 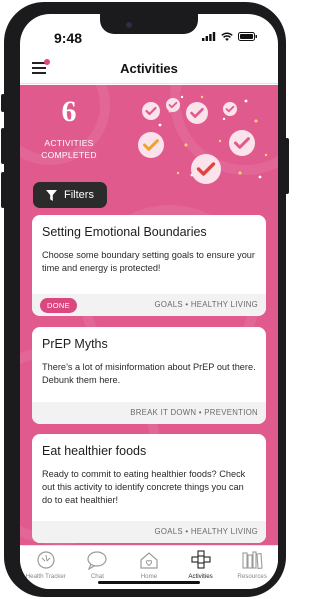 What do you see at coordinates (149, 24) in the screenshot?
I see `notch` at bounding box center [149, 24].